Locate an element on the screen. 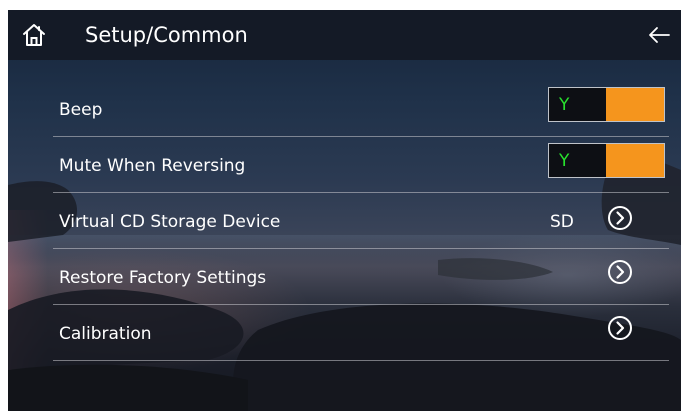 The image size is (681, 411). setting-row-beep: Beep Y is located at coordinates (361, 109).